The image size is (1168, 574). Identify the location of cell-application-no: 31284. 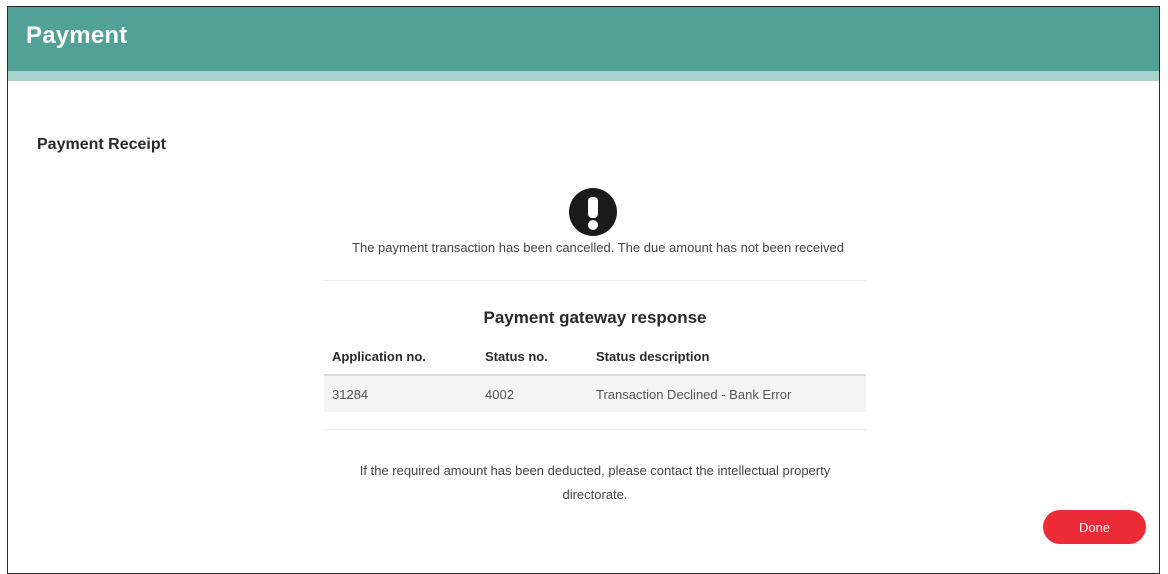
(400, 393).